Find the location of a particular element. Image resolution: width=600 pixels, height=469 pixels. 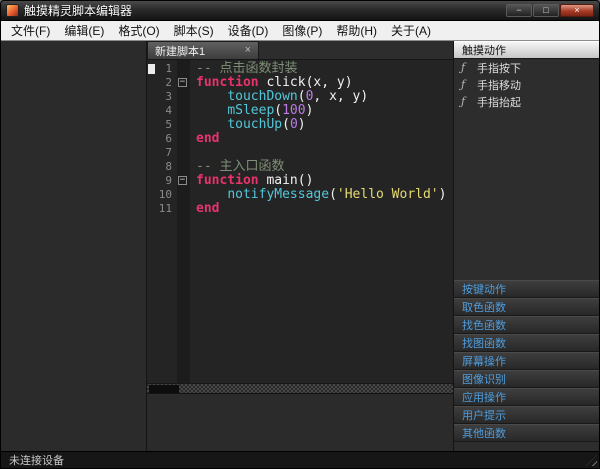

touch-actions-list: ƒ 手指按下 ƒ 手指移动 ƒ 手指抬起 is located at coordinates (526, 84).